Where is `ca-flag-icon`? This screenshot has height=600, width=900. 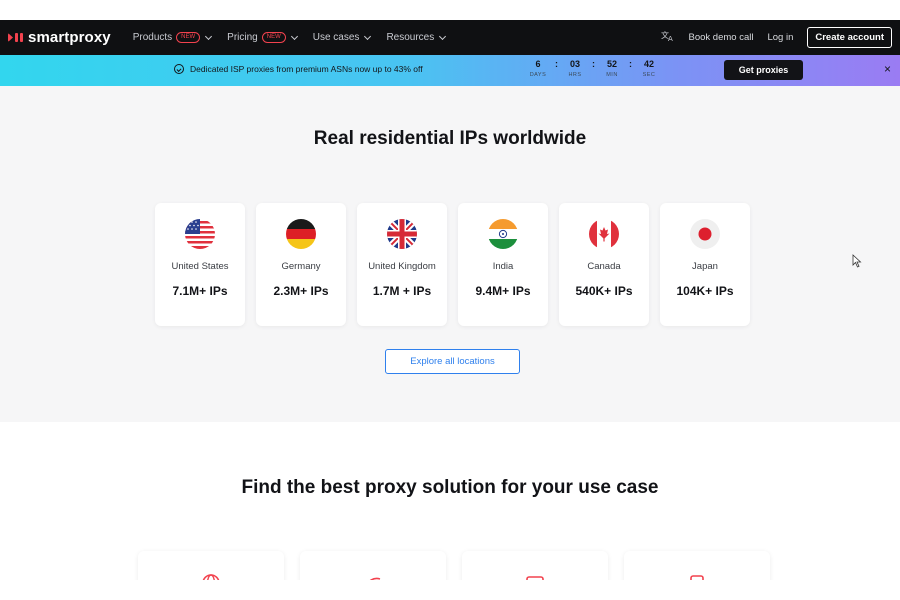 ca-flag-icon is located at coordinates (604, 234).